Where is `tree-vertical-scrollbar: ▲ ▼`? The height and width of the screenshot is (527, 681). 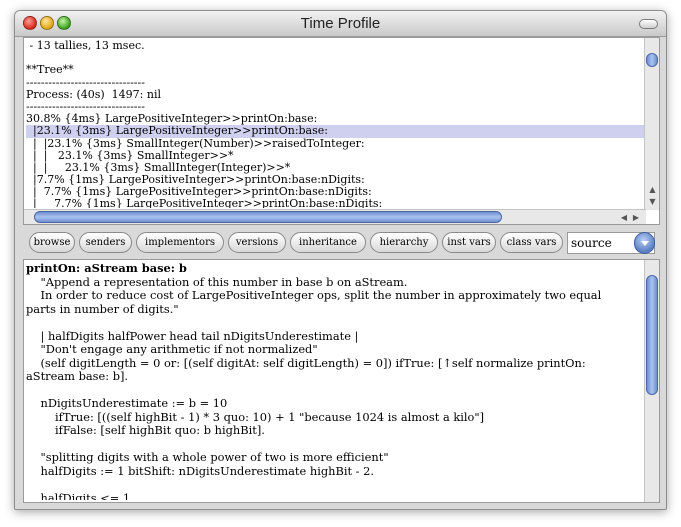 tree-vertical-scrollbar: ▲ ▼ is located at coordinates (651, 124).